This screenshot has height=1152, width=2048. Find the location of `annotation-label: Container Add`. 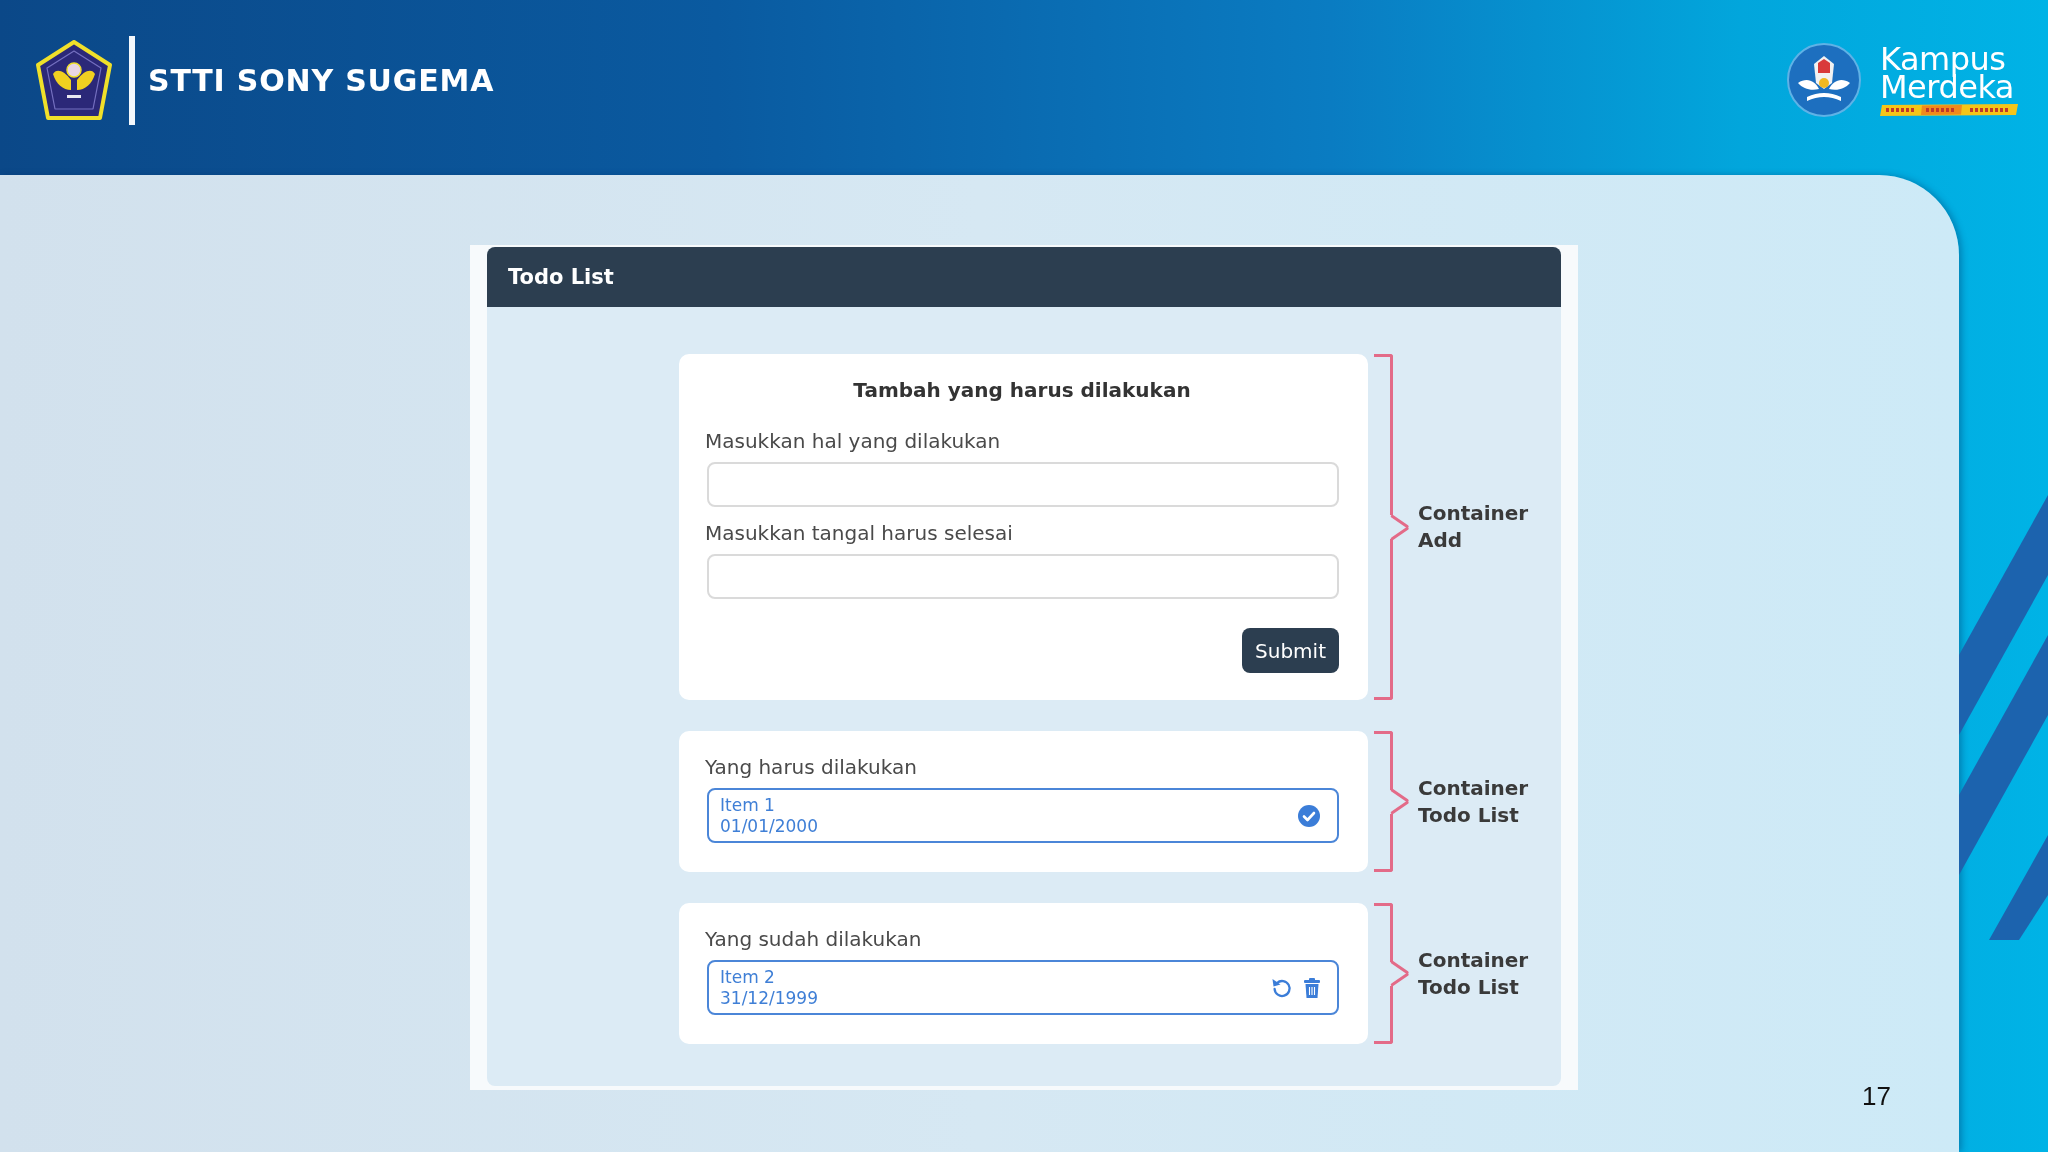

annotation-label: Container Add is located at coordinates (1474, 527).